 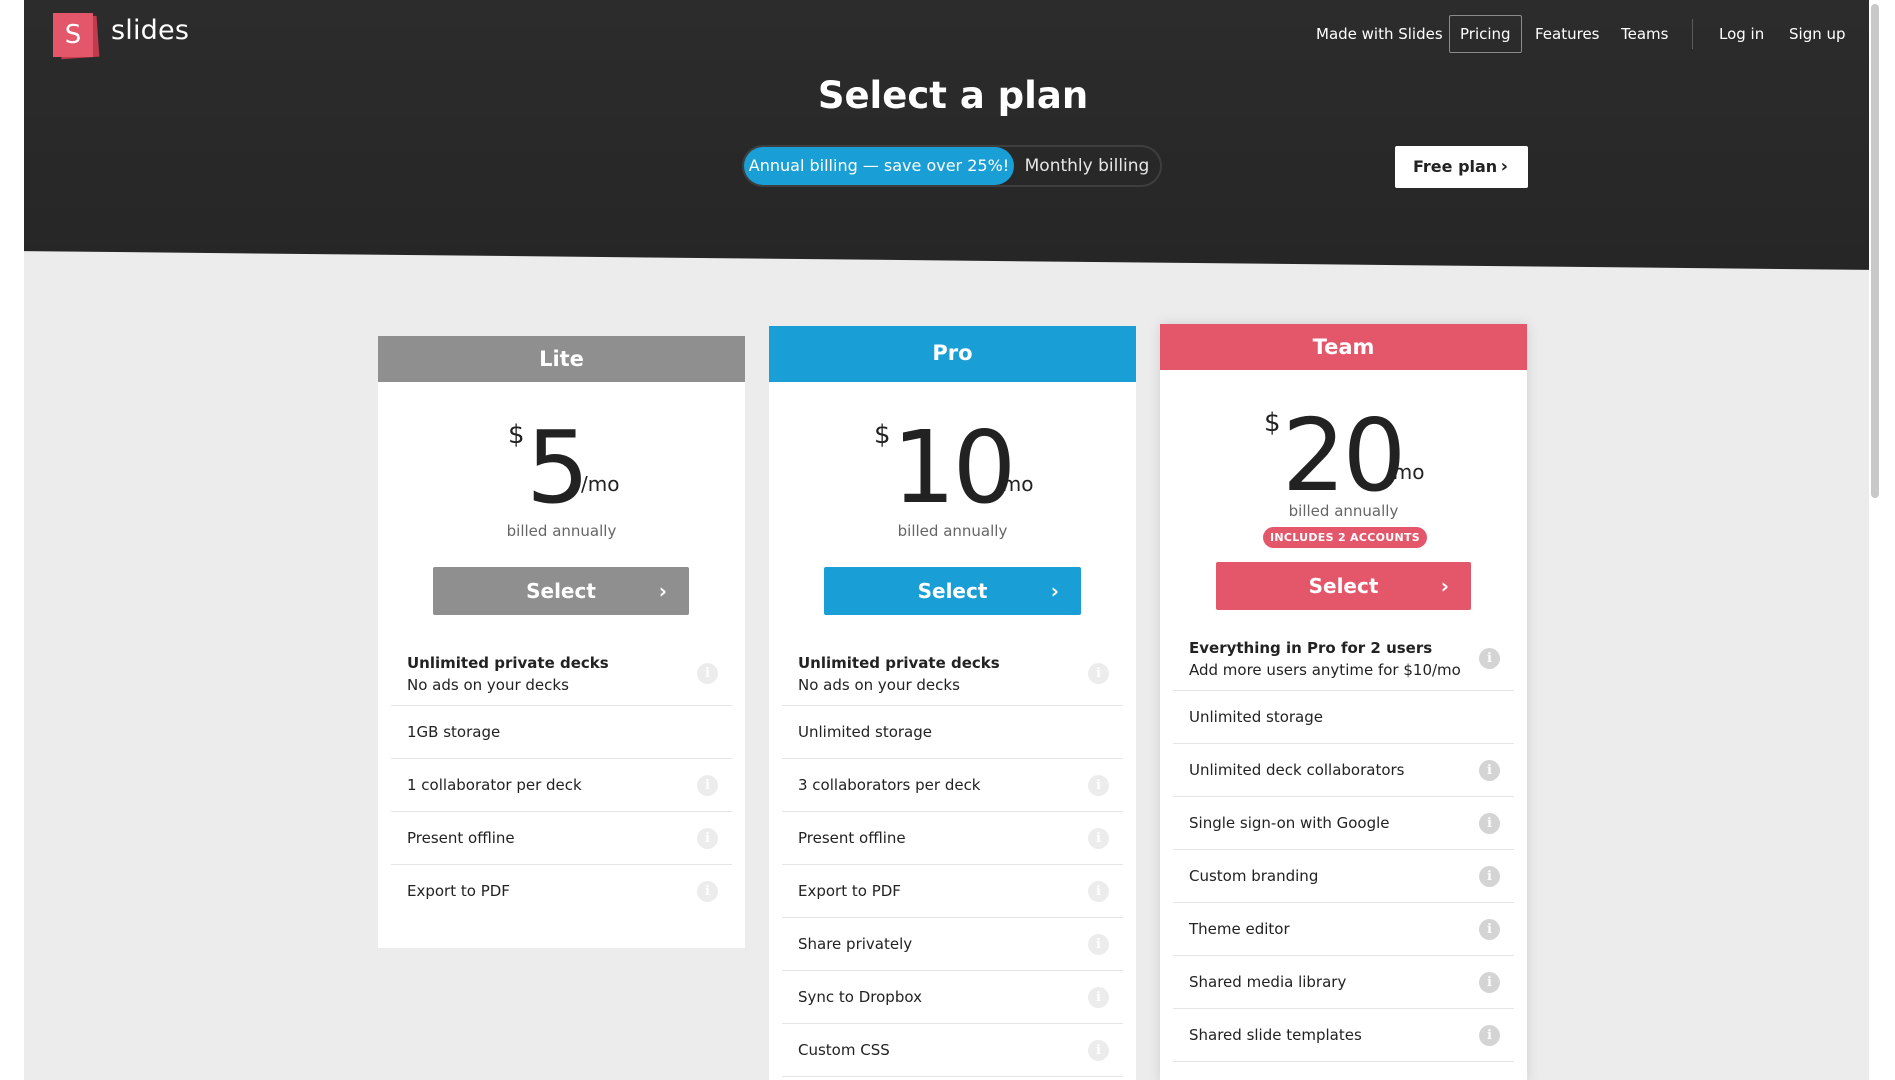 I want to click on feature-row: 1GB storage, so click(x=561, y=732).